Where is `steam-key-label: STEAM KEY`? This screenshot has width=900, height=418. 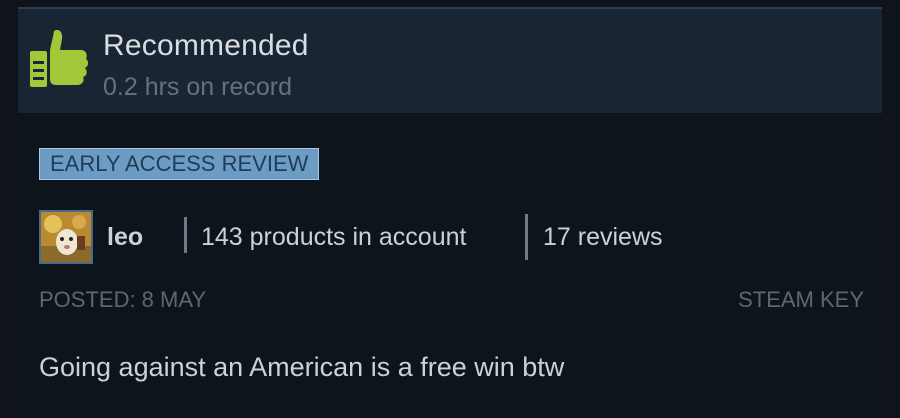
steam-key-label: STEAM KEY is located at coordinates (801, 299).